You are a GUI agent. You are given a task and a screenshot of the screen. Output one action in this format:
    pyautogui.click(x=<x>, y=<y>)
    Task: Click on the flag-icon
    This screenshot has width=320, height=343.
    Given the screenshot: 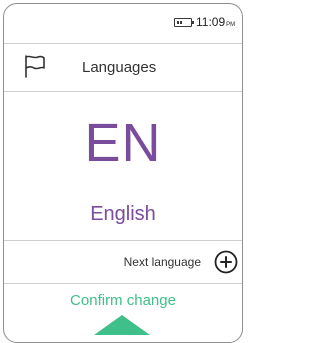 What is the action you would take?
    pyautogui.click(x=35, y=66)
    